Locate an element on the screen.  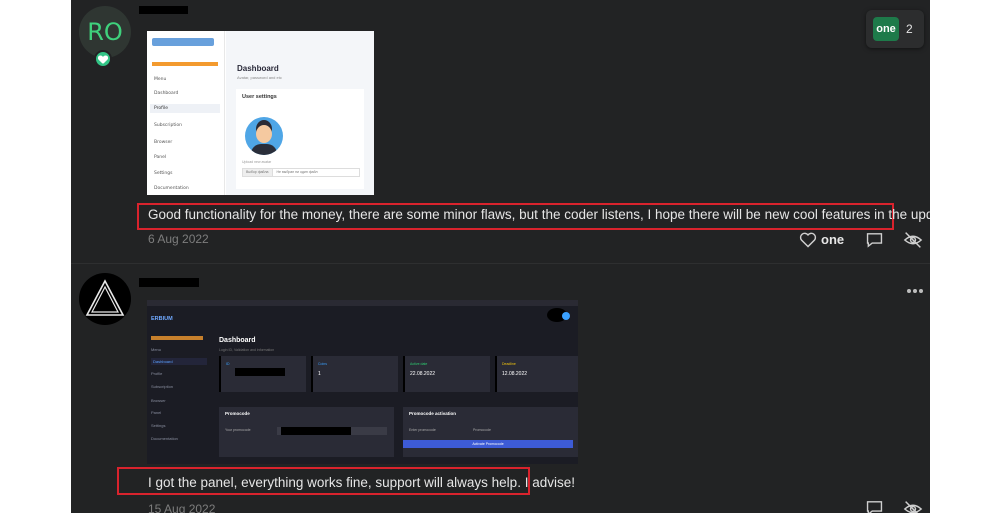
ss-stat-label: ID is located at coordinates (228, 364).